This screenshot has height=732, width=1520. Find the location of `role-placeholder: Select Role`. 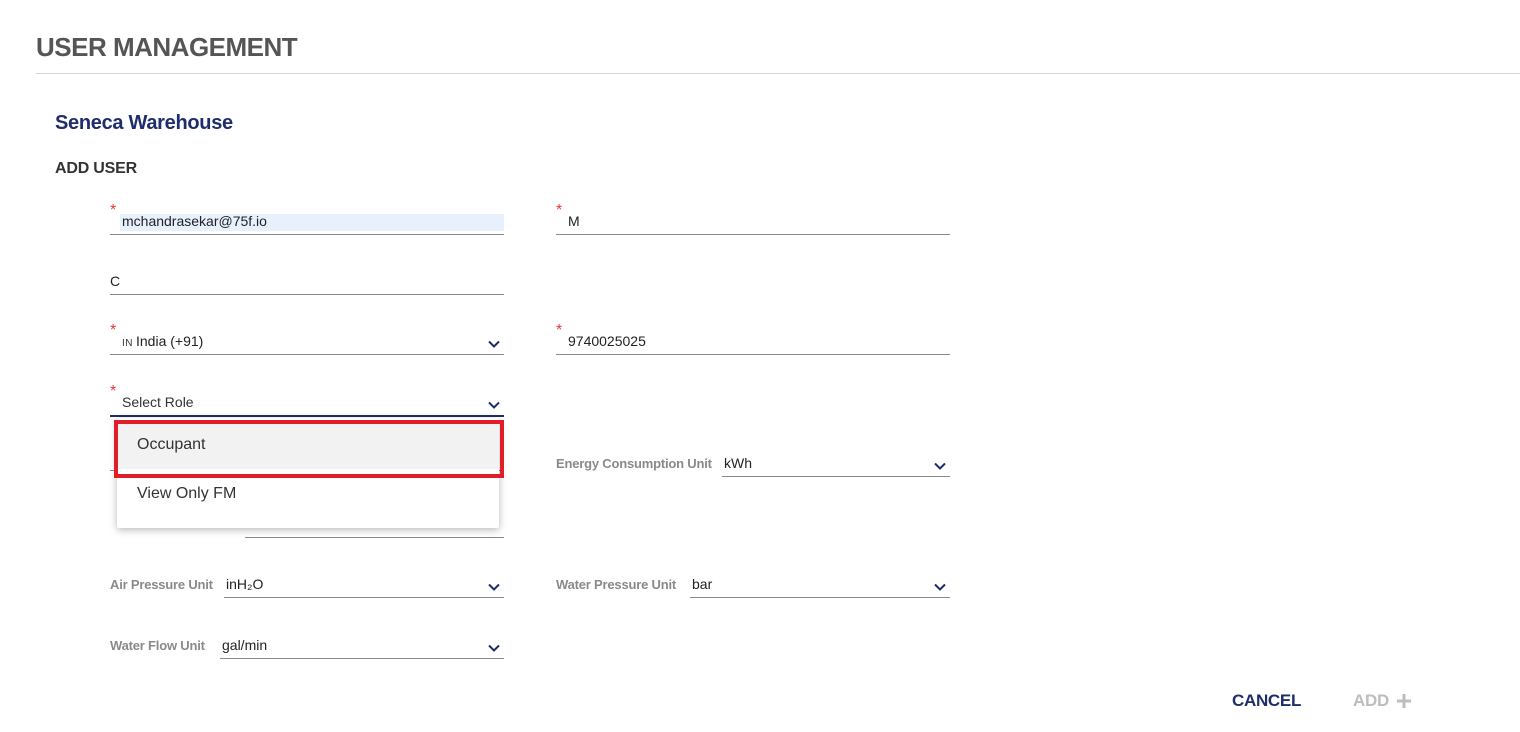

role-placeholder: Select Role is located at coordinates (158, 402).